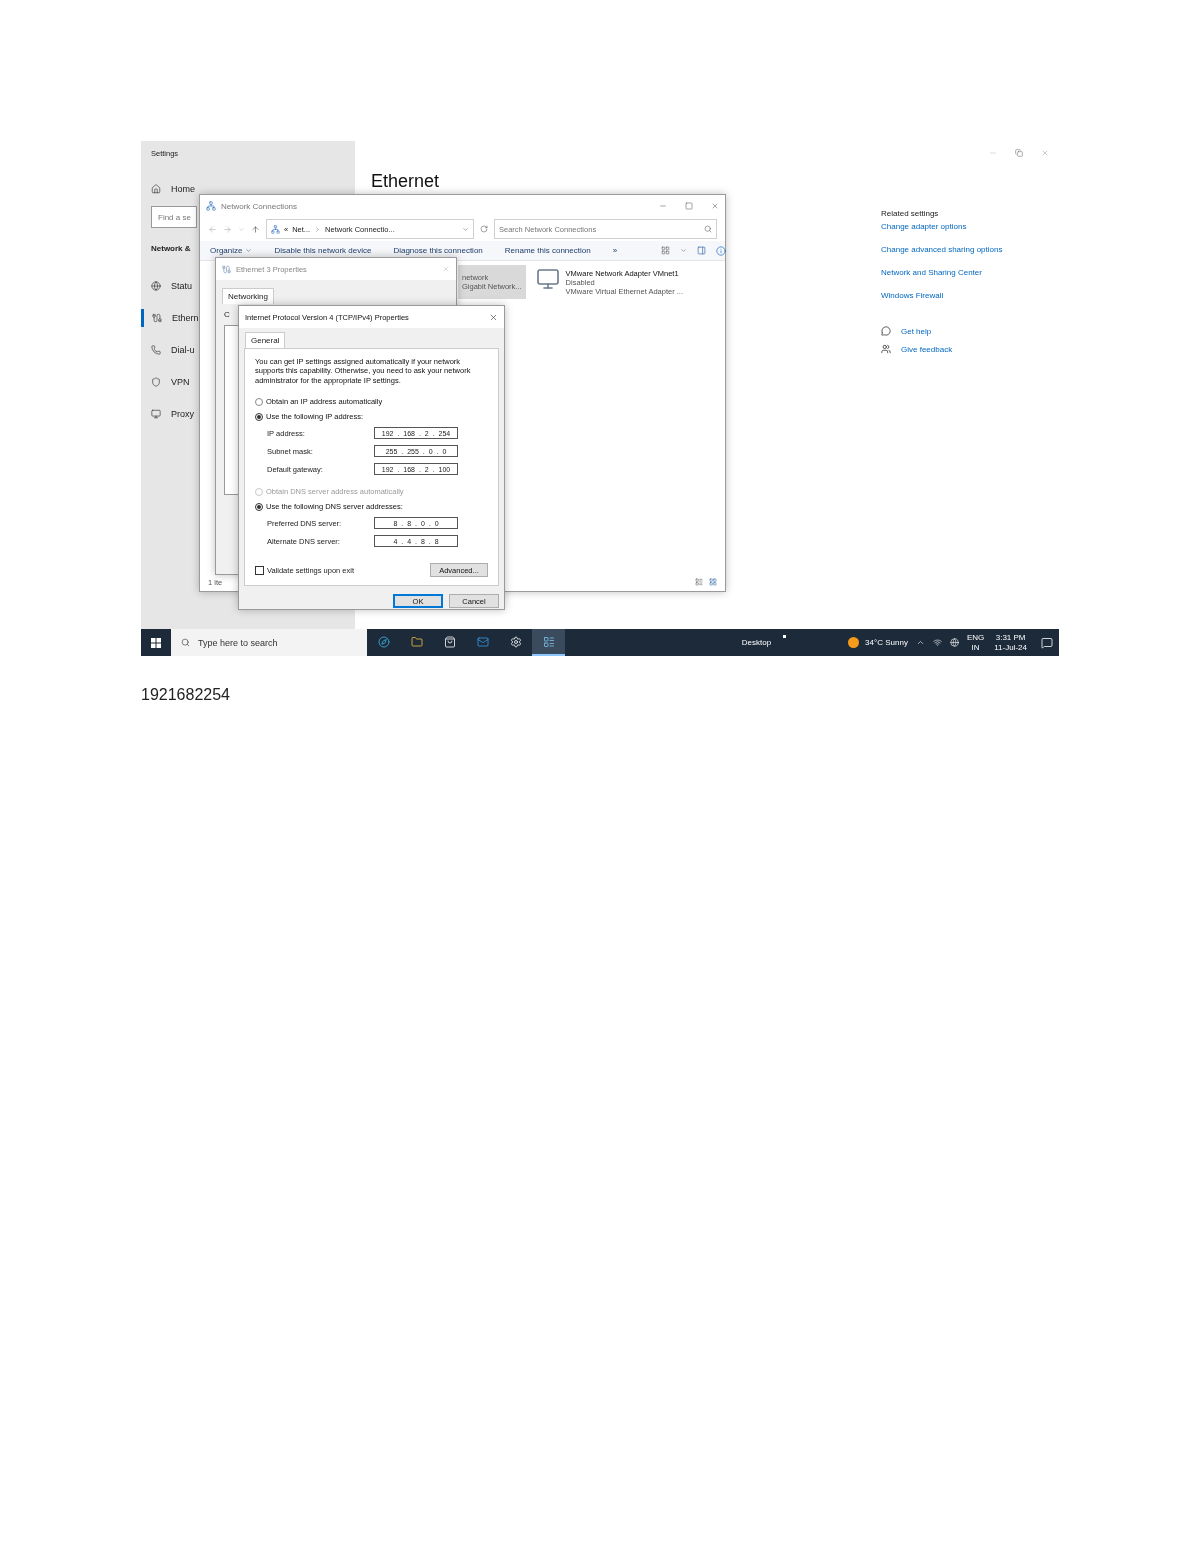 This screenshot has width=1200, height=1553. What do you see at coordinates (721, 250) in the screenshot?
I see `info-icon` at bounding box center [721, 250].